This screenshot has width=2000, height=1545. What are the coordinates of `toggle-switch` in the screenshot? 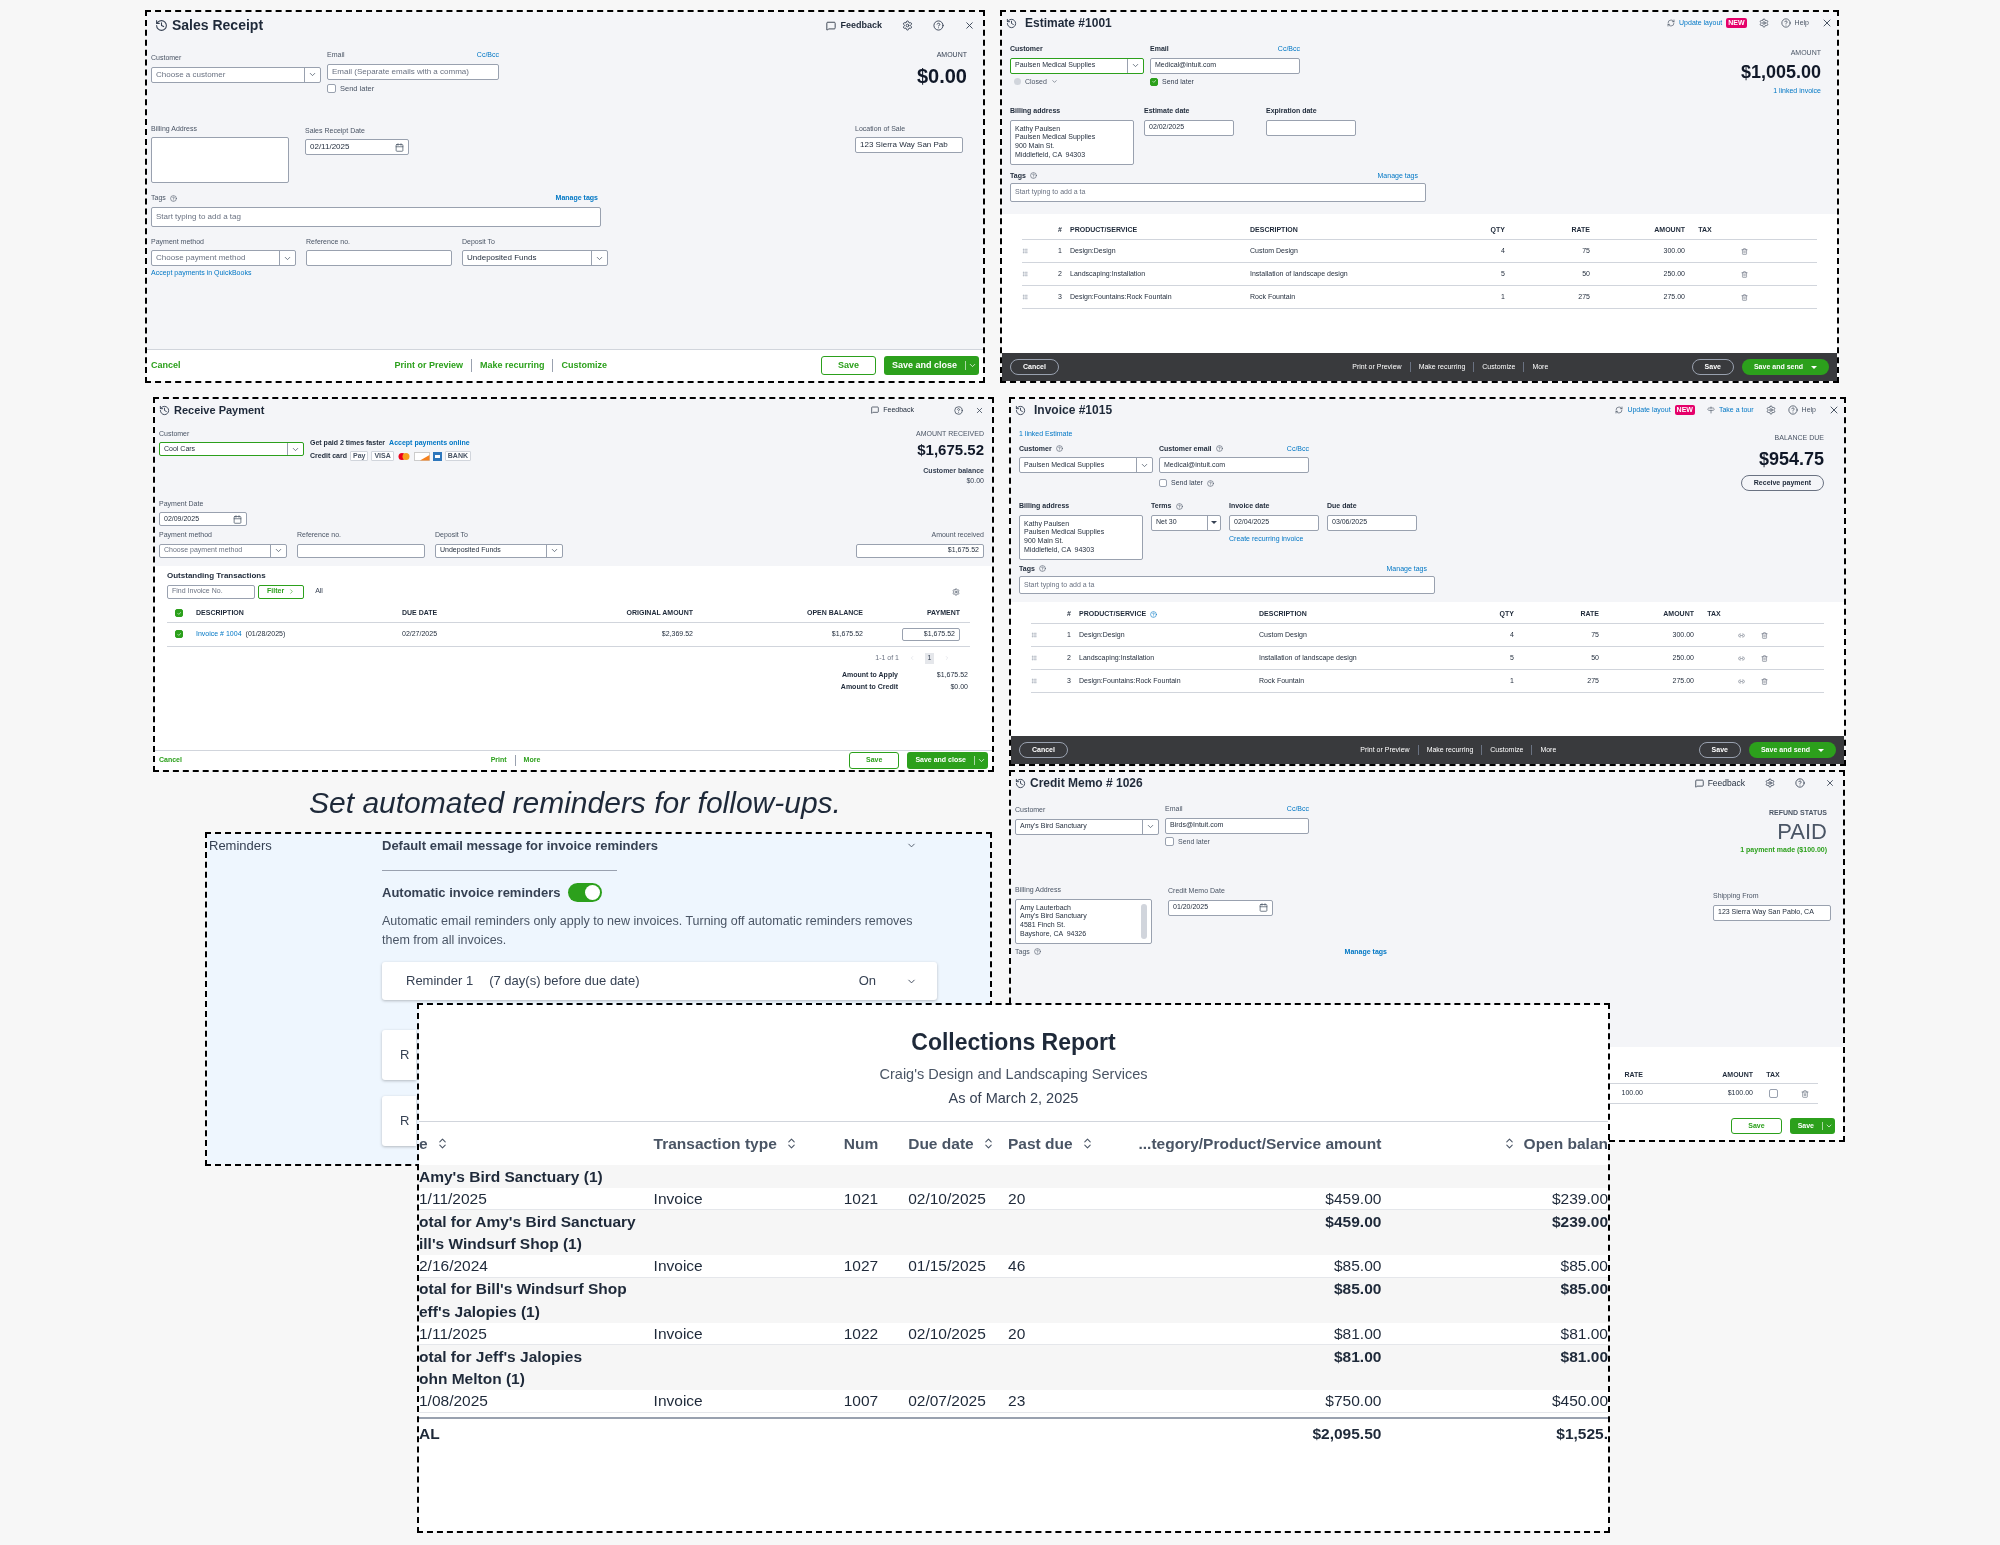 It's located at (585, 892).